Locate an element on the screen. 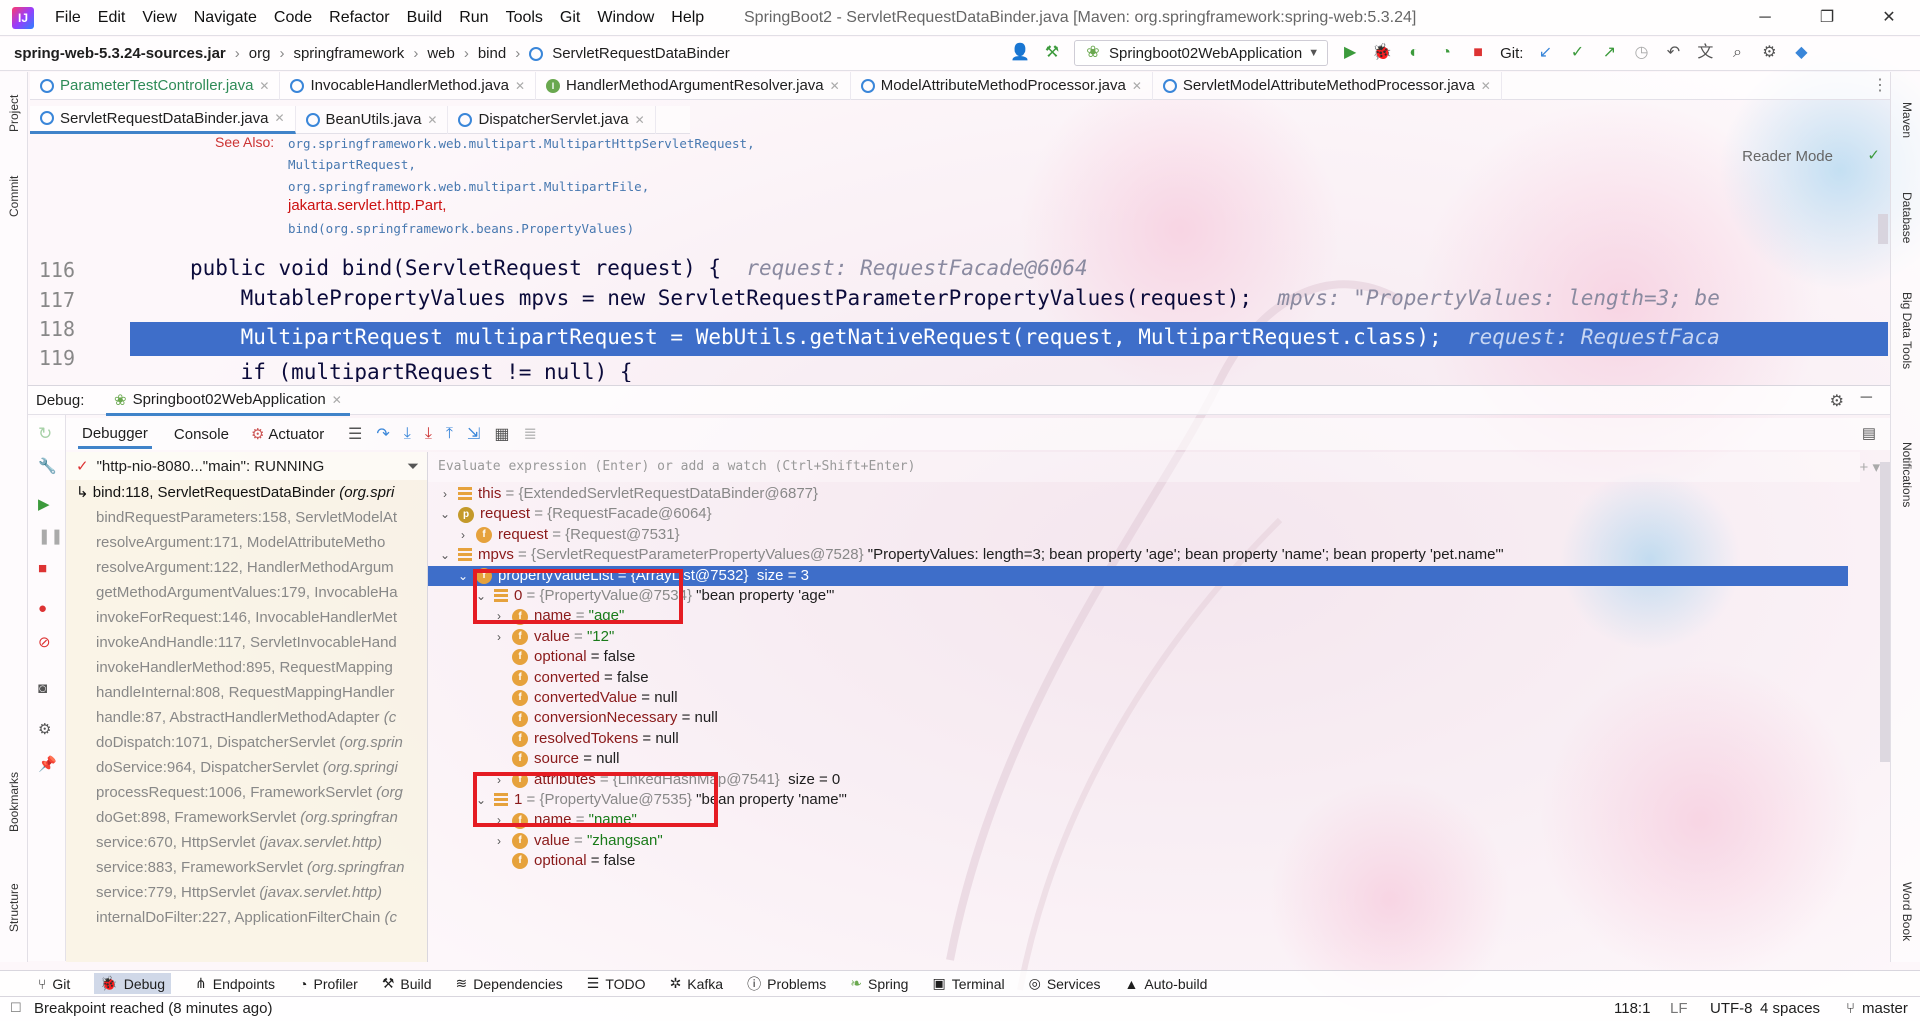 The width and height of the screenshot is (1920, 1021). pause-icon: ❚❚ is located at coordinates (50, 536).